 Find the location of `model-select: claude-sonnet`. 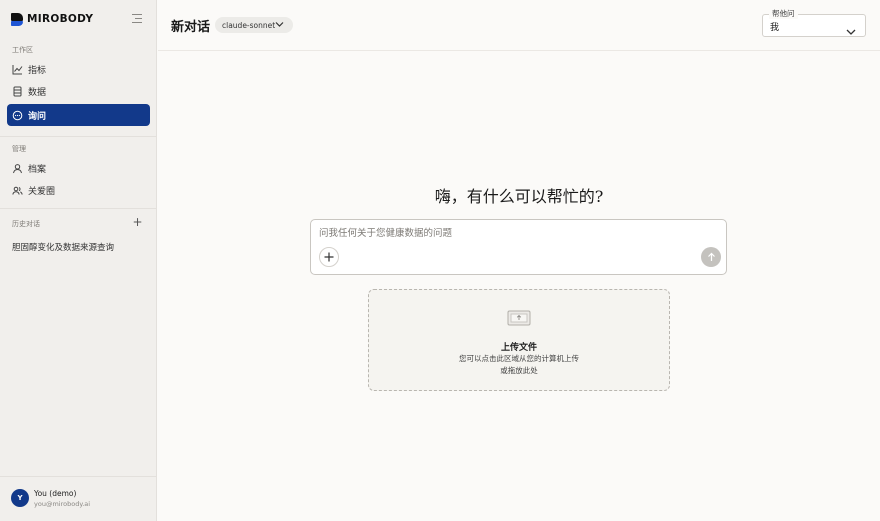

model-select: claude-sonnet is located at coordinates (254, 25).